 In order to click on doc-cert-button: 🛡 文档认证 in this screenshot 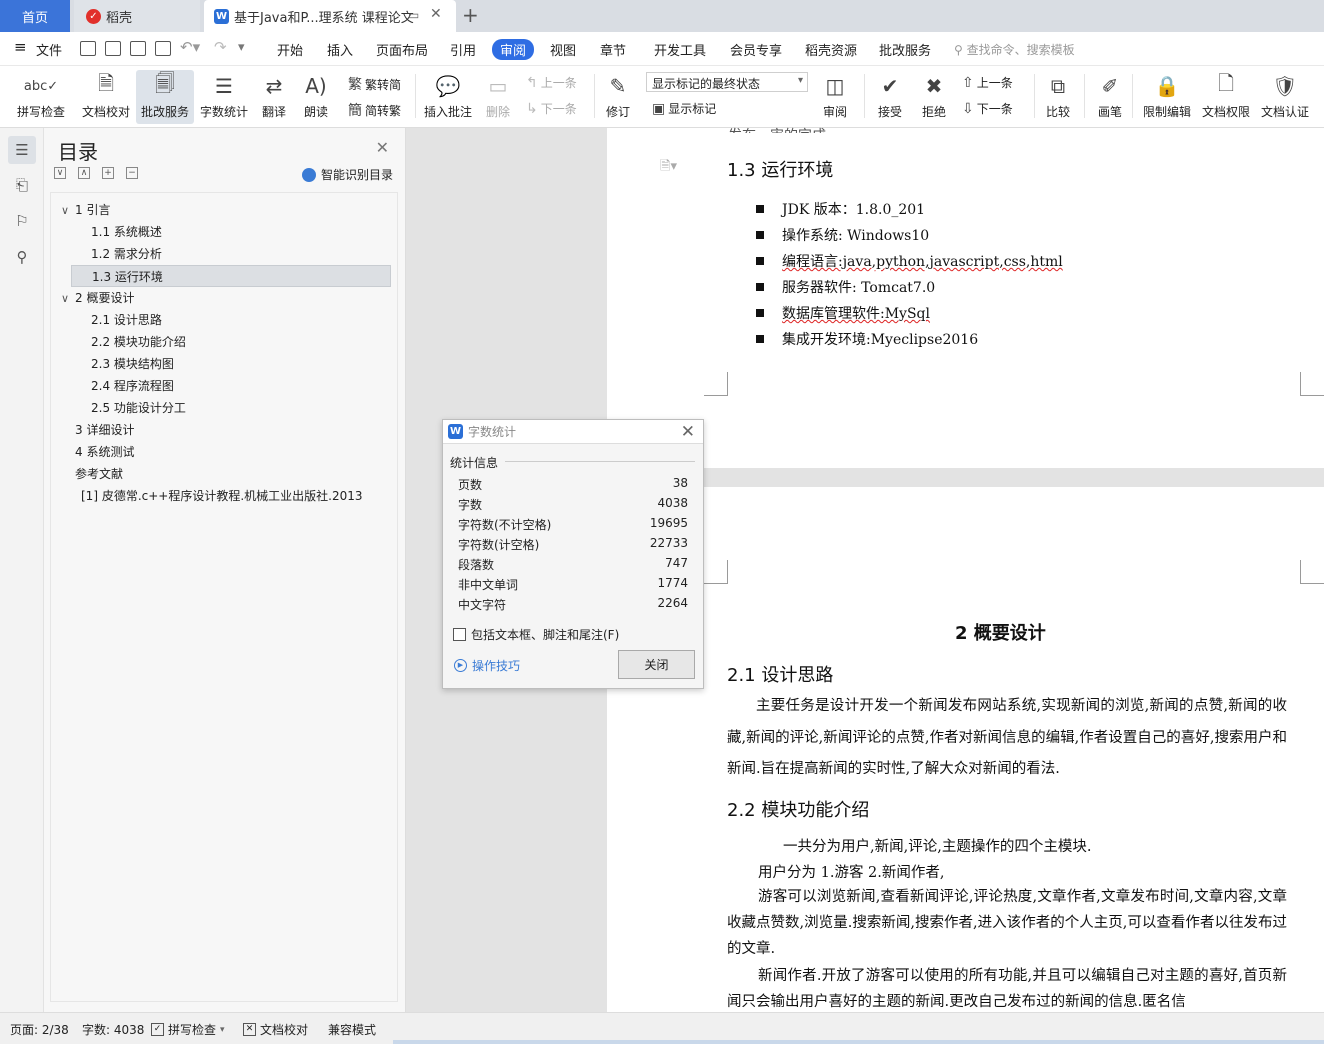, I will do `click(1285, 97)`.